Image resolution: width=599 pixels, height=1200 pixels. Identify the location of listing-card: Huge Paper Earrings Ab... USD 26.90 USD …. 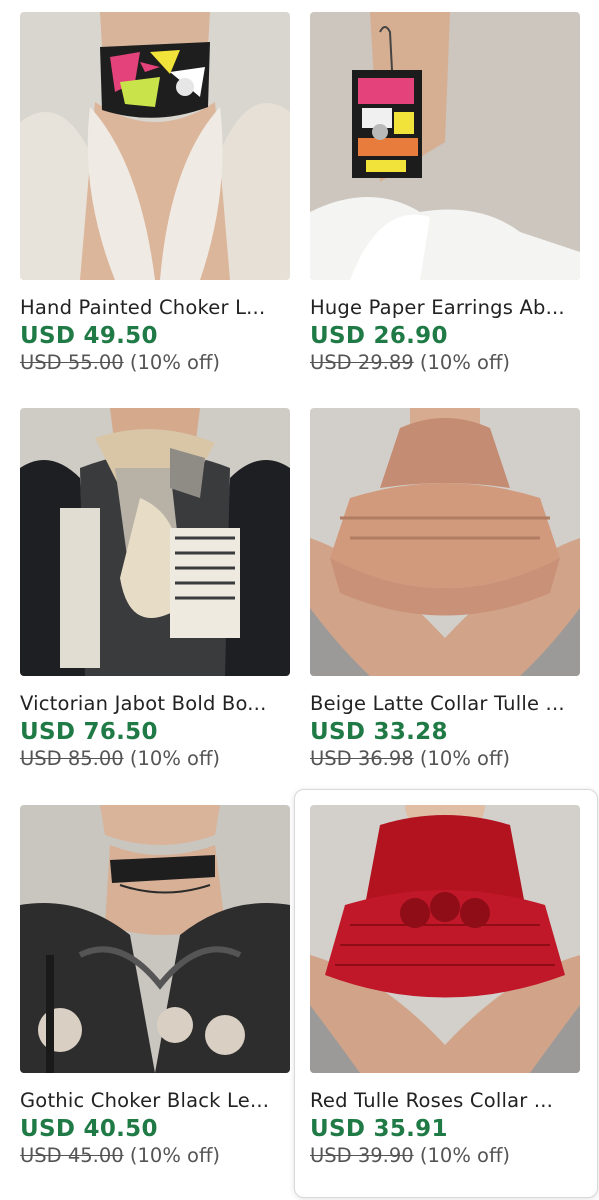
(445, 204).